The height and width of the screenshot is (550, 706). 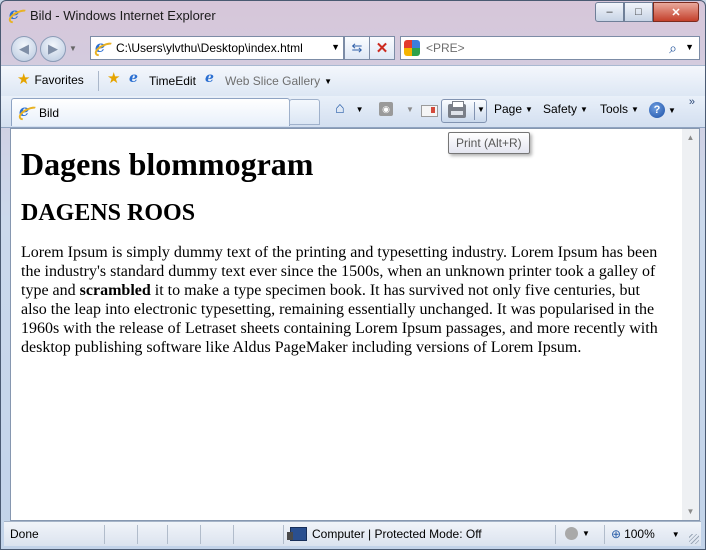 I want to click on tools-menu: Tools ▼, so click(x=619, y=109).